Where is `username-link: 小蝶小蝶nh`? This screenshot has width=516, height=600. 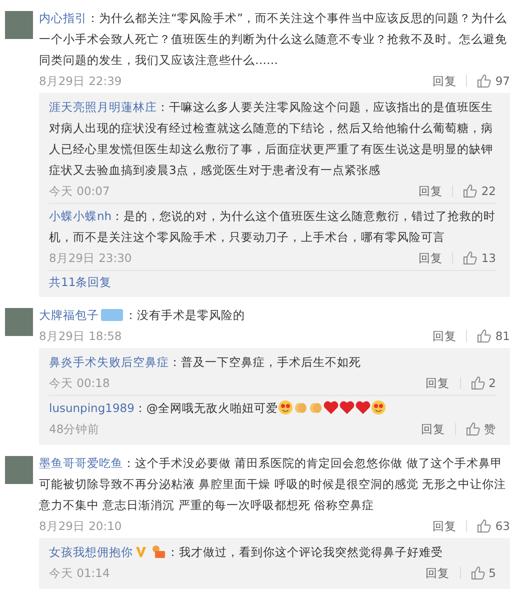
username-link: 小蝶小蝶nh is located at coordinates (80, 216).